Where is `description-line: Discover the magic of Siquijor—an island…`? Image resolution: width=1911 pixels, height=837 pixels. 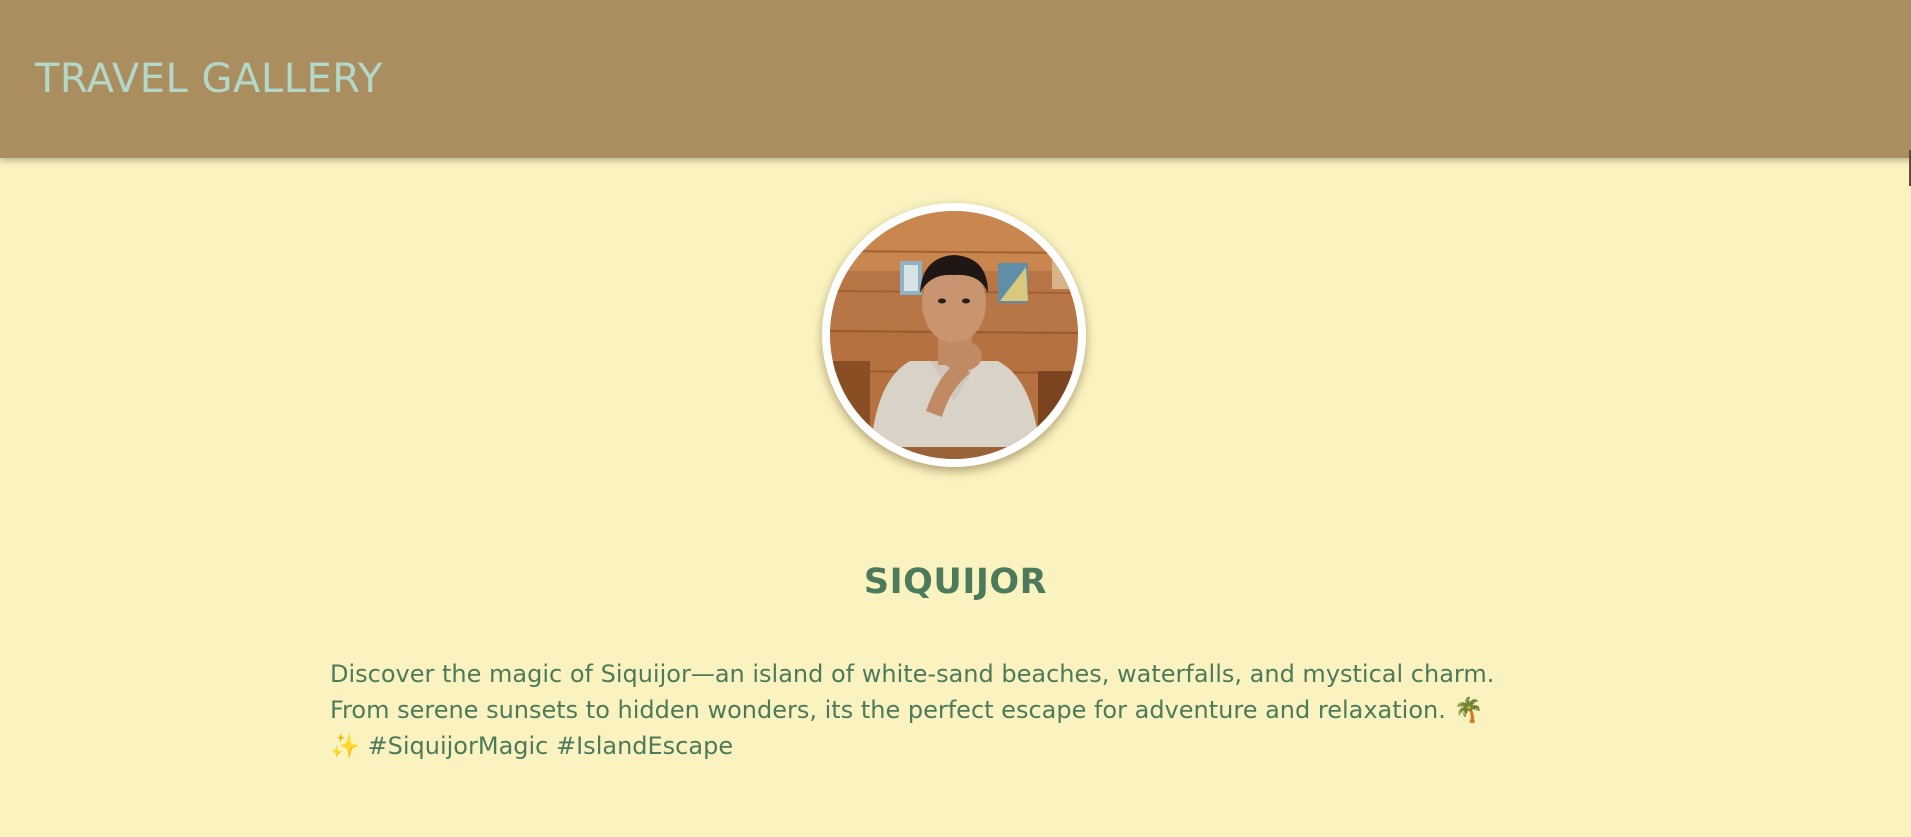 description-line: Discover the magic of Siquijor—an island… is located at coordinates (912, 674).